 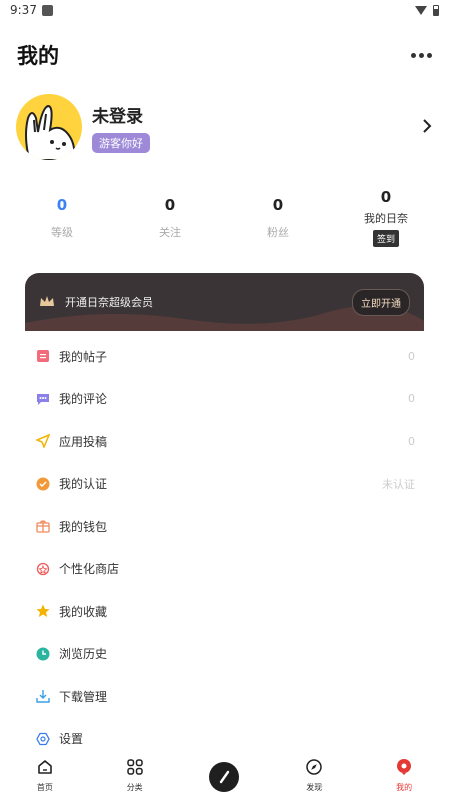 I want to click on chevron-right-icon, so click(x=427, y=127).